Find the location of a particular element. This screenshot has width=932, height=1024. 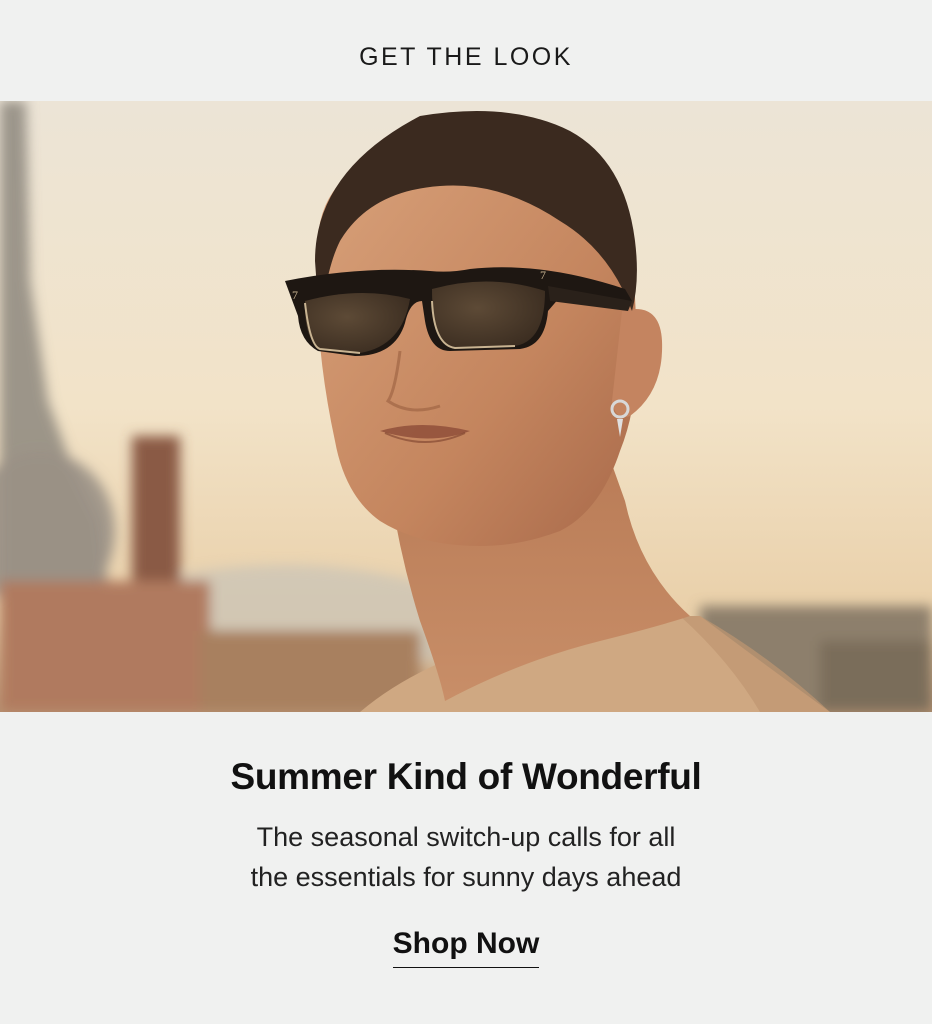

promo-headline: Summer Kind of Wonderful is located at coordinates (466, 776).